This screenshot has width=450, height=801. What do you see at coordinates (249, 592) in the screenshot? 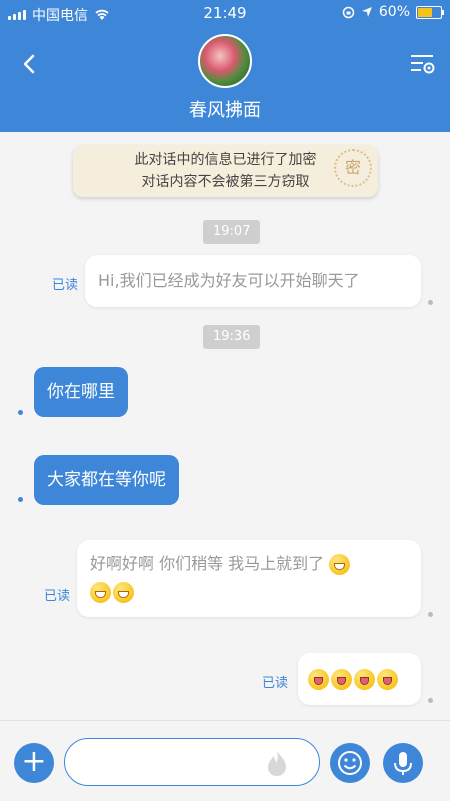
I see `message-emoji-row` at bounding box center [249, 592].